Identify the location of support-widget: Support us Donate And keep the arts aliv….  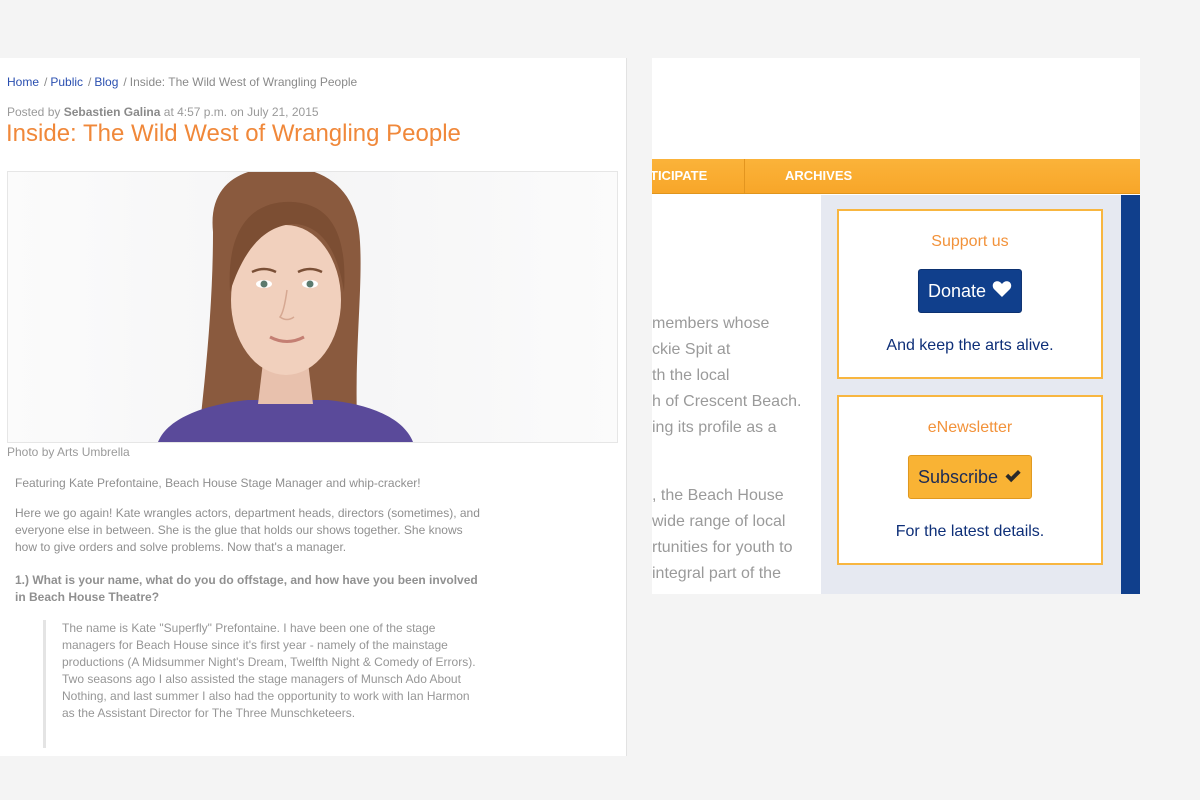
(970, 294).